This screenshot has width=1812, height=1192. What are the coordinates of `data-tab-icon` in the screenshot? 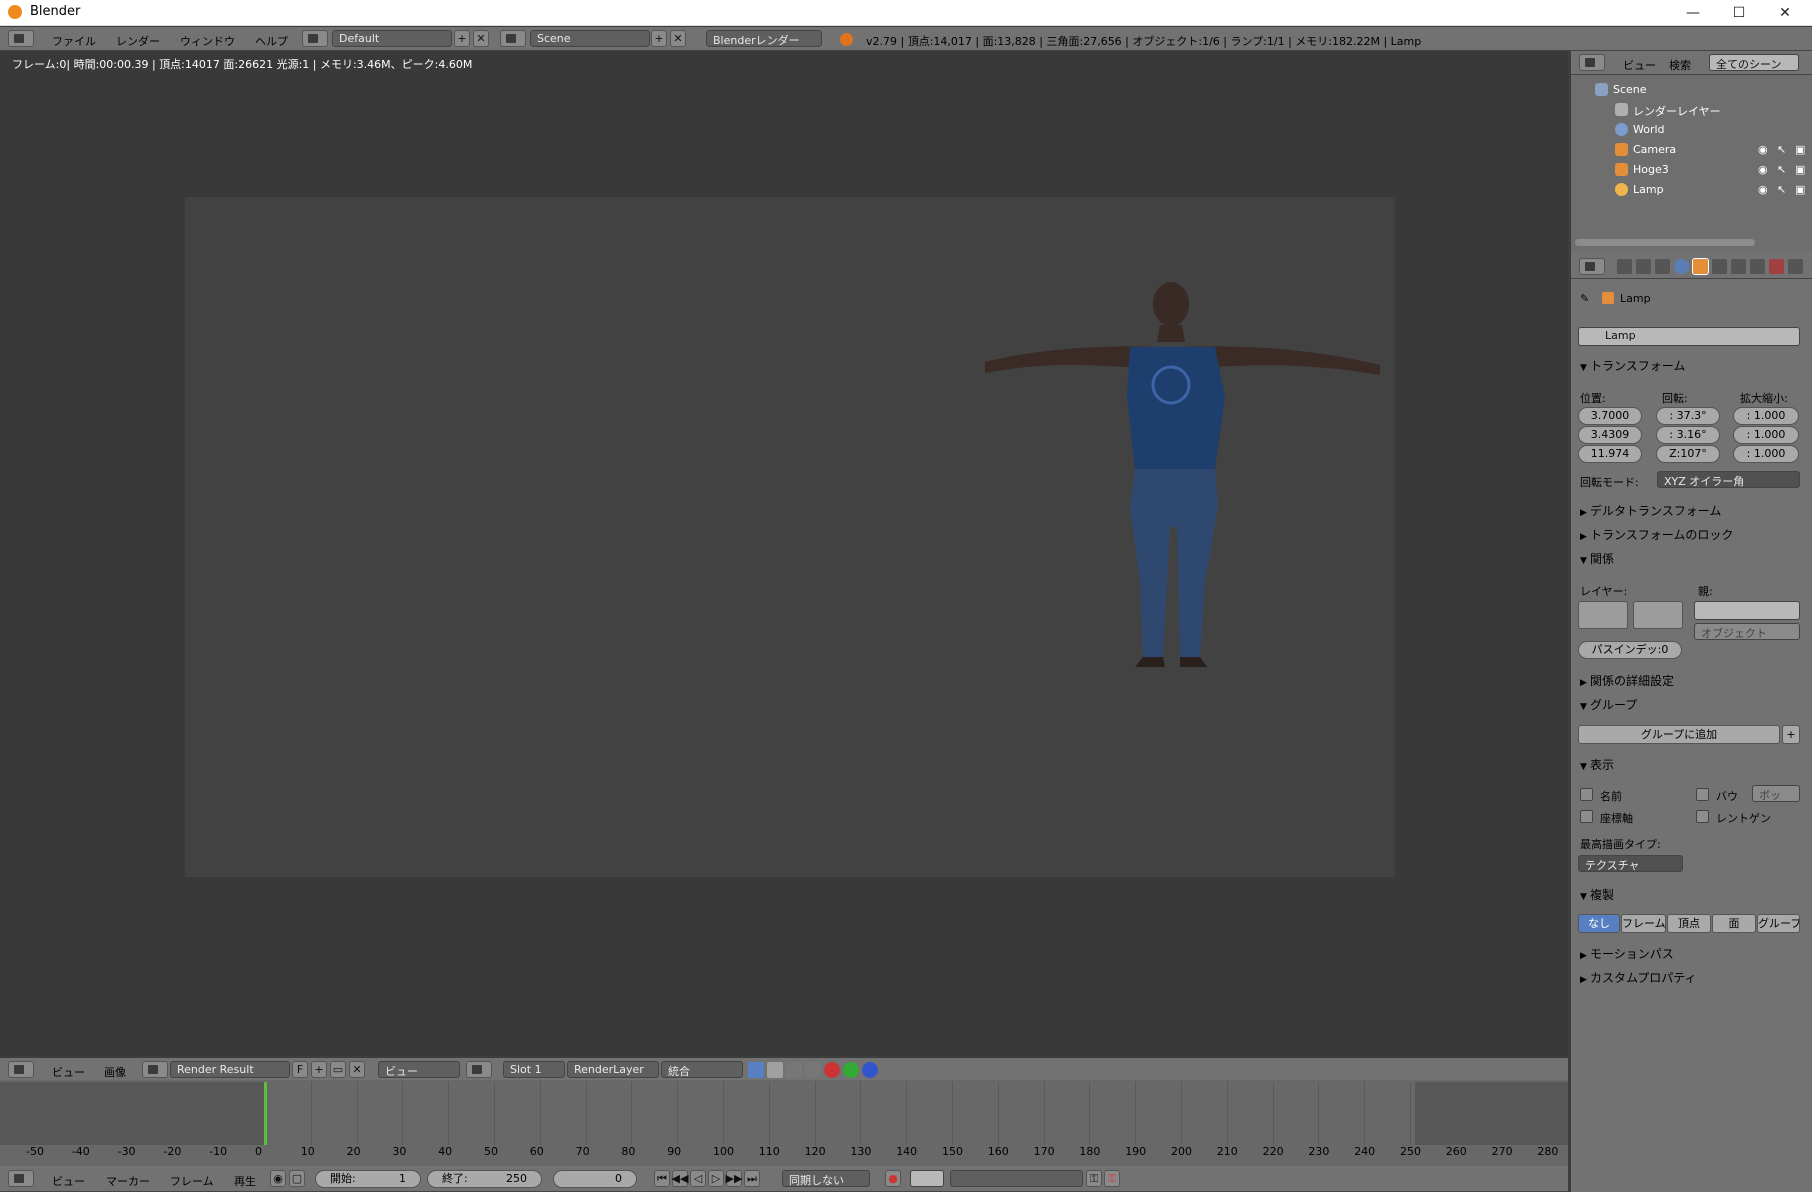 It's located at (1757, 266).